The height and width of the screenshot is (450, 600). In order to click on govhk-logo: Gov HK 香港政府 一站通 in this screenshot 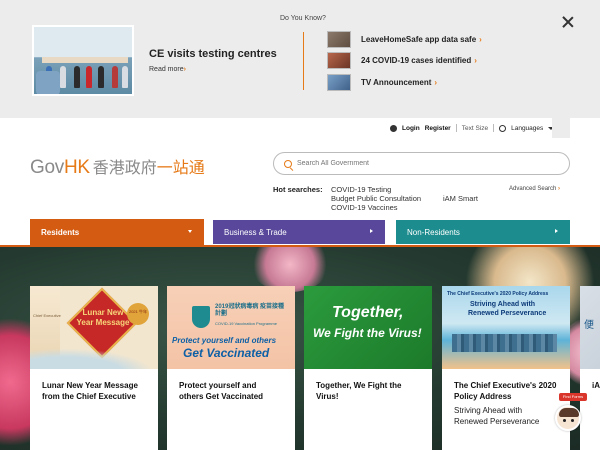, I will do `click(117, 166)`.